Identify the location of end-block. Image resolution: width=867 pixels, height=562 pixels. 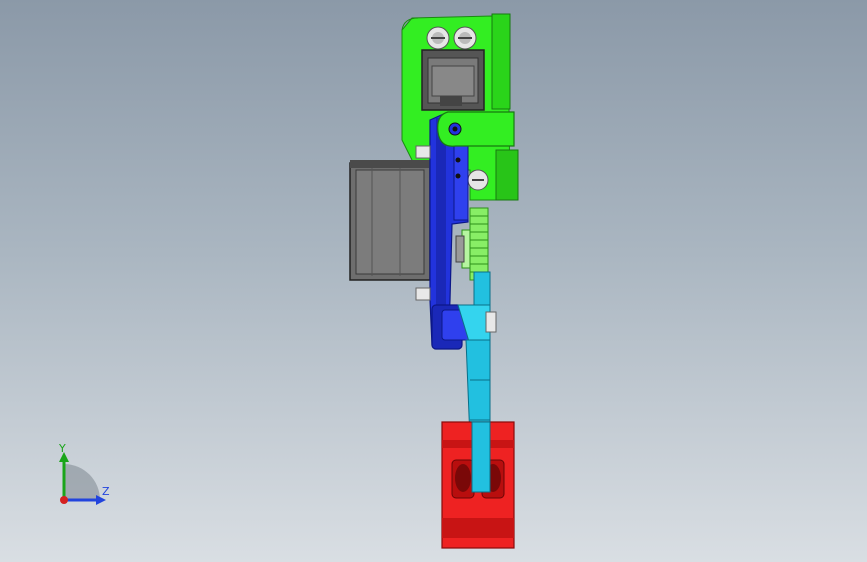
(478, 485).